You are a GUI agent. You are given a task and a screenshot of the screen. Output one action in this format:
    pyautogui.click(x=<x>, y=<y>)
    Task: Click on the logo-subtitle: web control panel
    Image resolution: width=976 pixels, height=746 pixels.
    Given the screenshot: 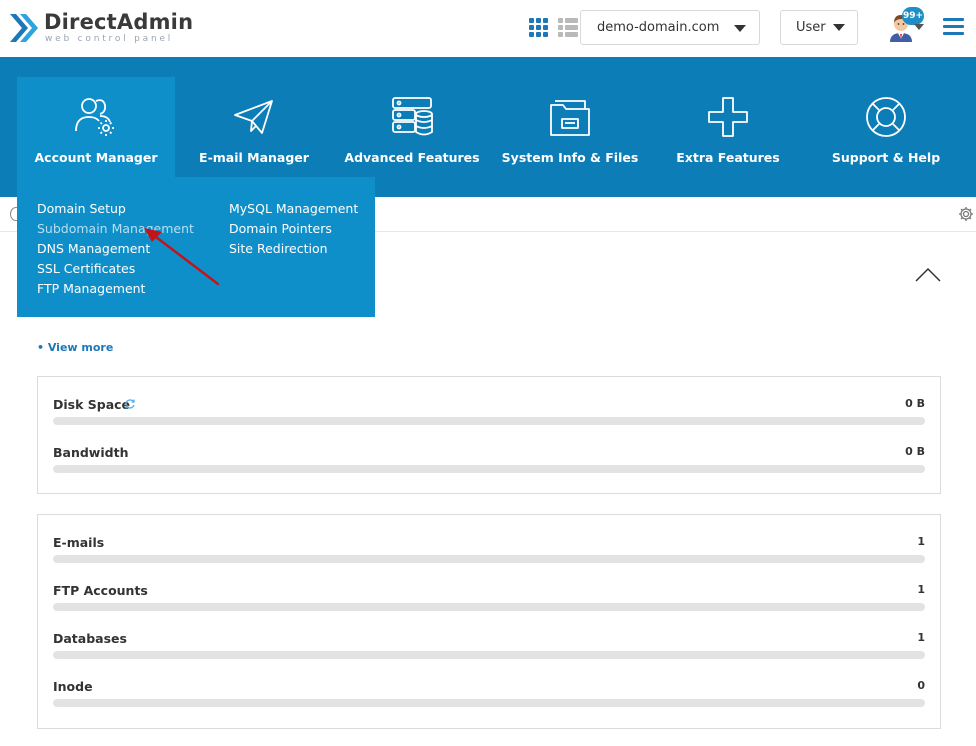 What is the action you would take?
    pyautogui.click(x=109, y=39)
    